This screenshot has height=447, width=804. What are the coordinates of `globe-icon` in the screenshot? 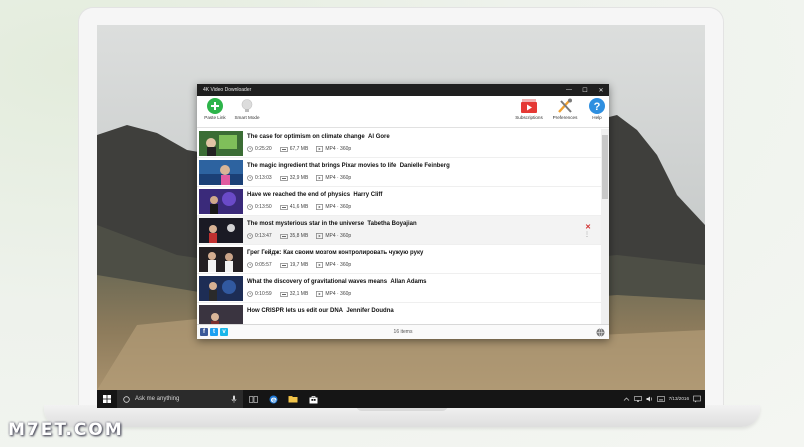 It's located at (600, 332).